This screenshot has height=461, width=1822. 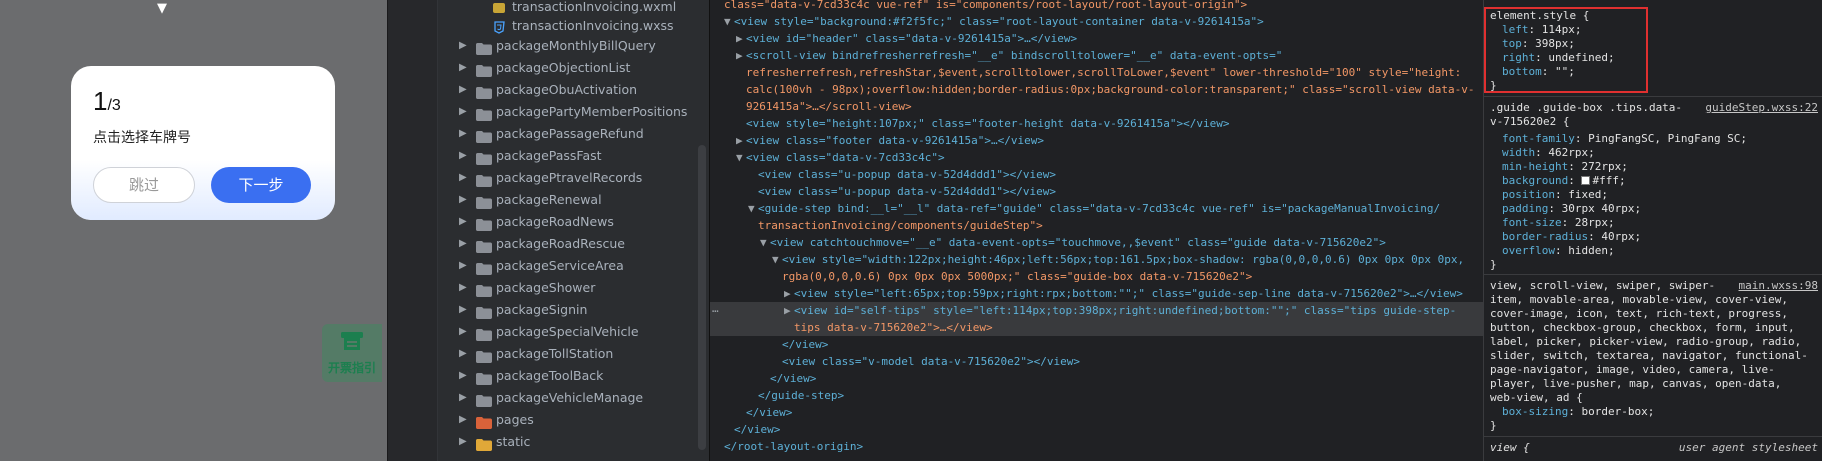 I want to click on style-property: background: #fff;, so click(x=1564, y=181).